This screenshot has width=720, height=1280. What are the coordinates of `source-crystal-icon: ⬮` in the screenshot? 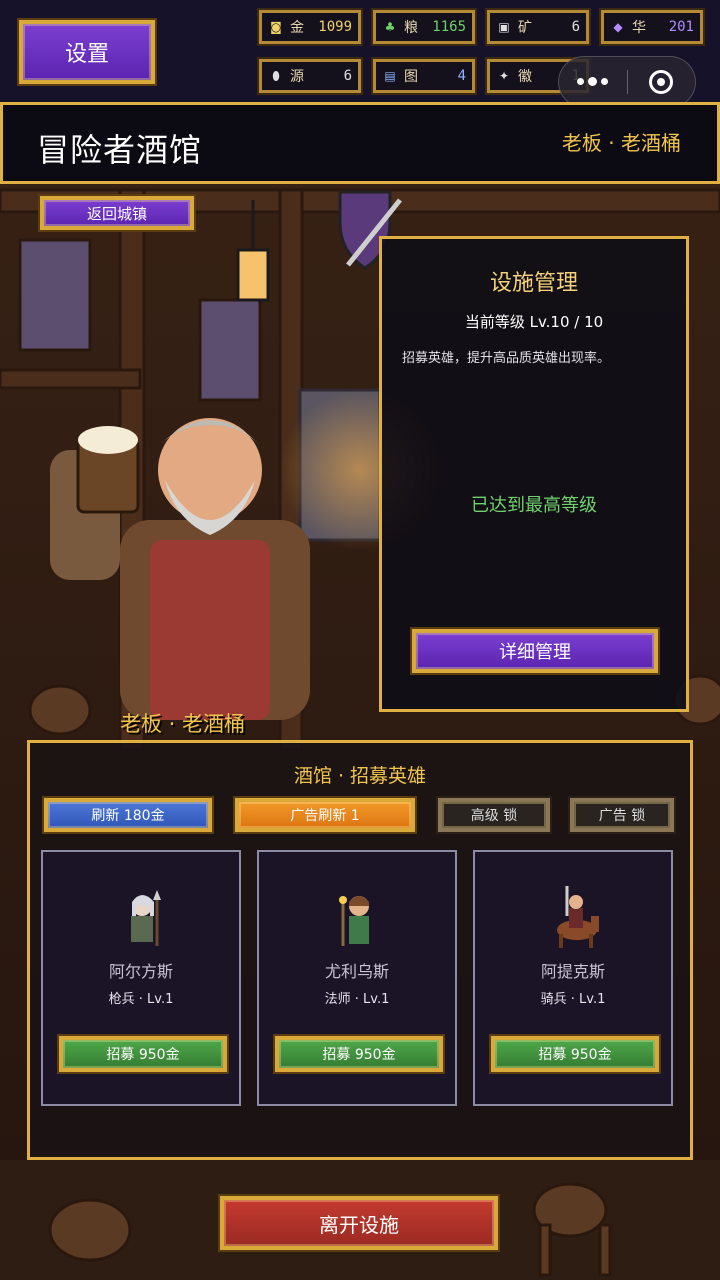 It's located at (276, 75).